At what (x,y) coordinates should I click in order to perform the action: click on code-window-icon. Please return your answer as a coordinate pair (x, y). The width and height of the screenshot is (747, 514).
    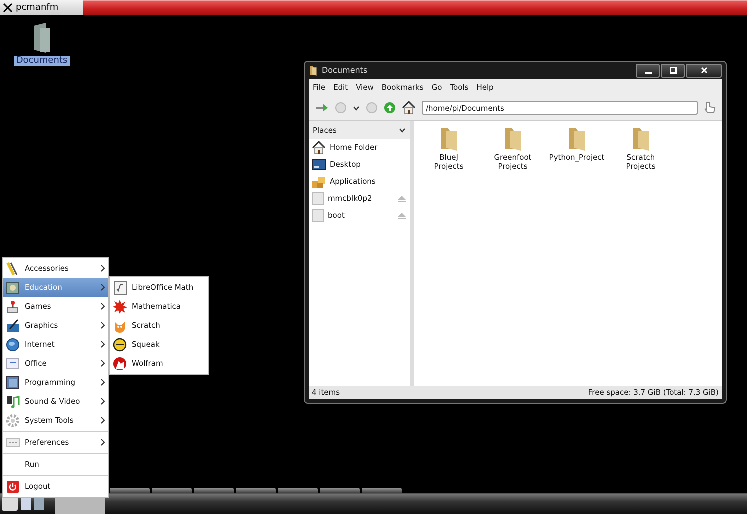
    Looking at the image, I should click on (13, 383).